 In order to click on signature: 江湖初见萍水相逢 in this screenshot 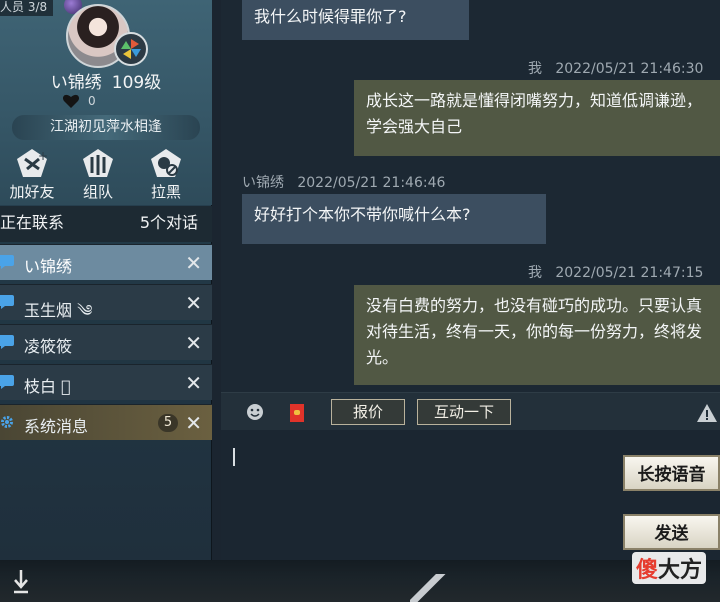, I will do `click(106, 127)`.